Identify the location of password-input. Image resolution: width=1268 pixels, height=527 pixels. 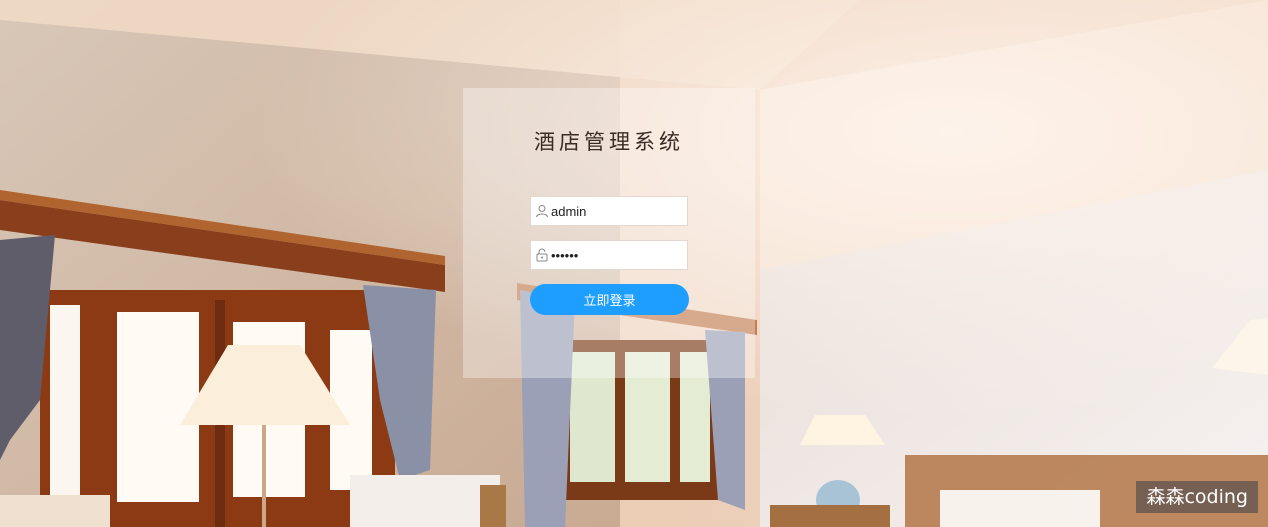
(618, 255).